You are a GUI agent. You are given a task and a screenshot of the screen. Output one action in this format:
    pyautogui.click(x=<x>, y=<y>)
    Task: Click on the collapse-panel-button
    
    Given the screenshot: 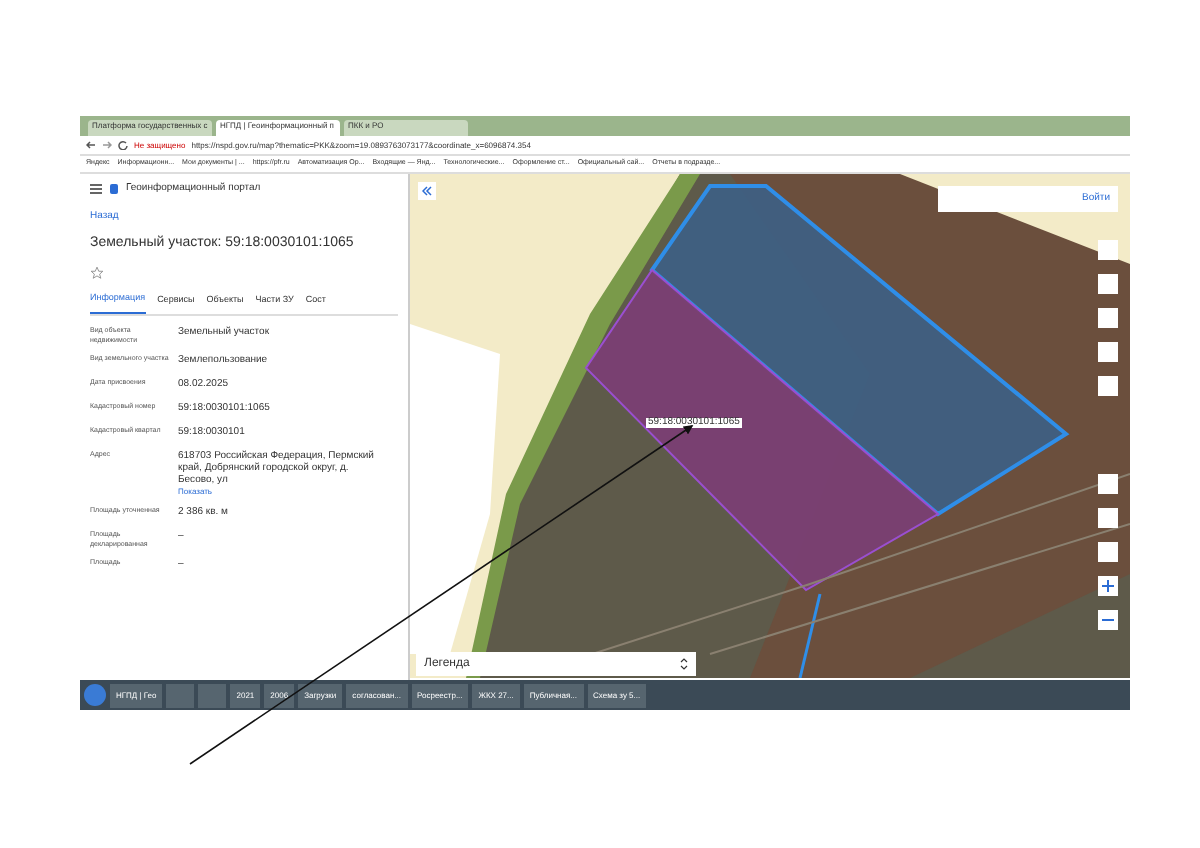 What is the action you would take?
    pyautogui.click(x=427, y=191)
    